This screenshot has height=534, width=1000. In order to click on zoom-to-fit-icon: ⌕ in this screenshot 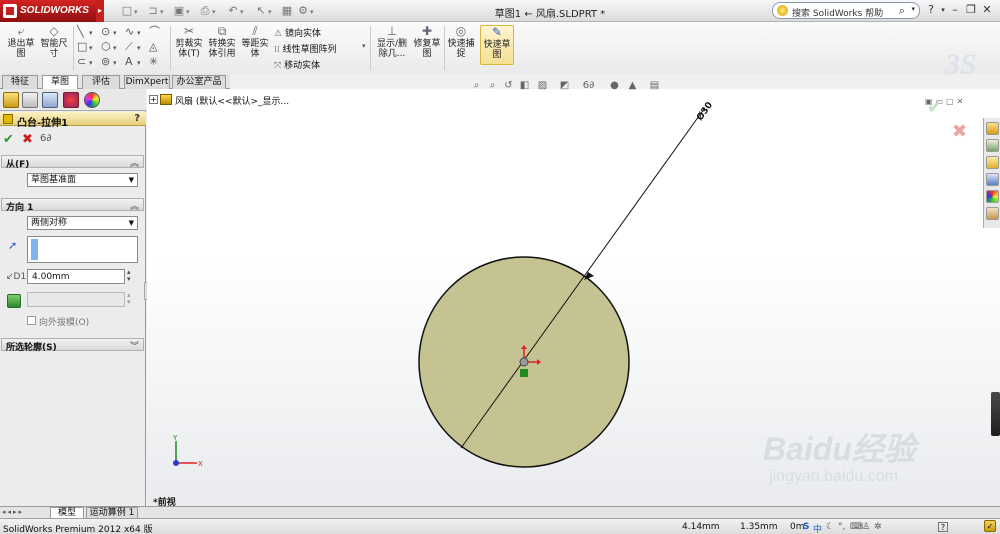, I will do `click(476, 85)`.